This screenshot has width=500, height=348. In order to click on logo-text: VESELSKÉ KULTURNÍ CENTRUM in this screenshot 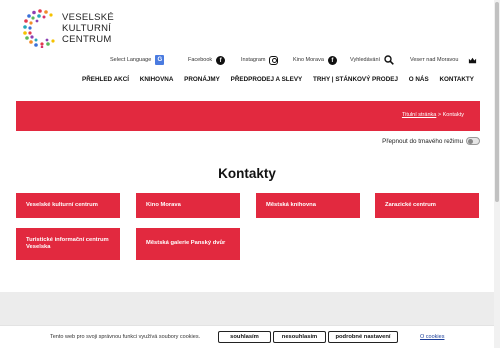, I will do `click(88, 28)`.